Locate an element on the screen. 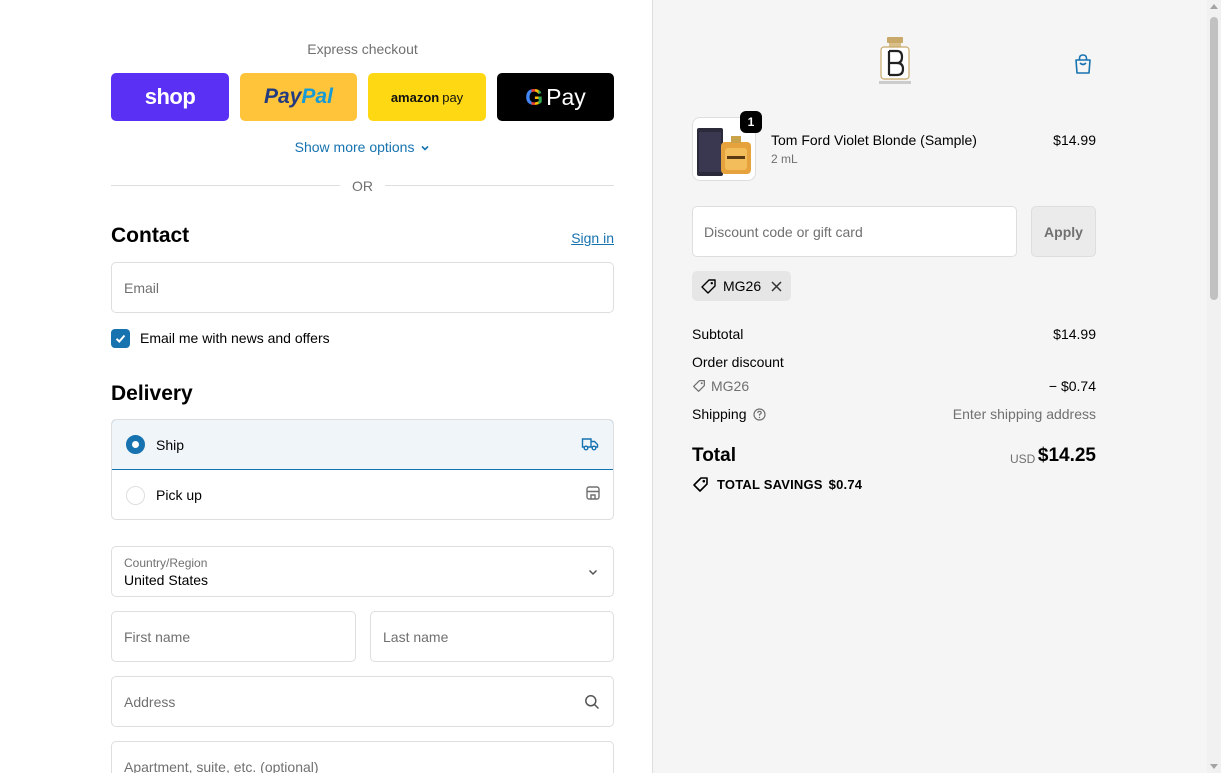 The width and height of the screenshot is (1221, 773). total-currency: USD is located at coordinates (1023, 459).